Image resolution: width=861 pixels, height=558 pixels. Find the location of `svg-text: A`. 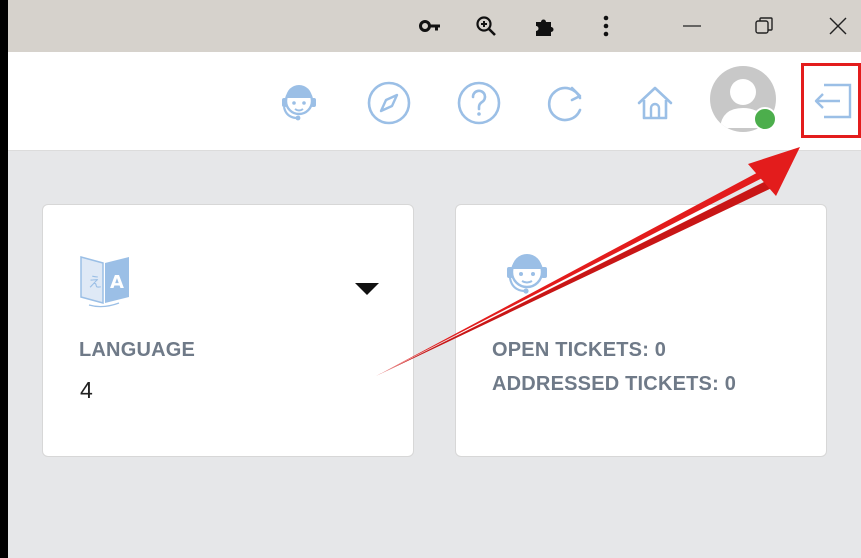

svg-text: A is located at coordinates (117, 282).